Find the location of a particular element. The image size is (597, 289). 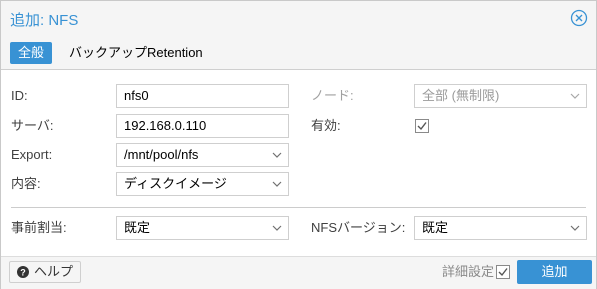

server-label: サーバ: is located at coordinates (32, 125).